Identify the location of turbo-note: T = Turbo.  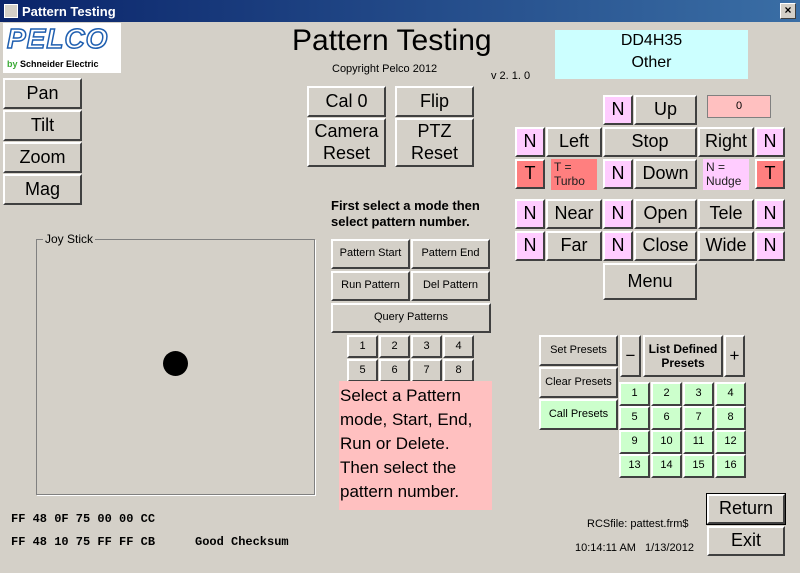
(574, 174).